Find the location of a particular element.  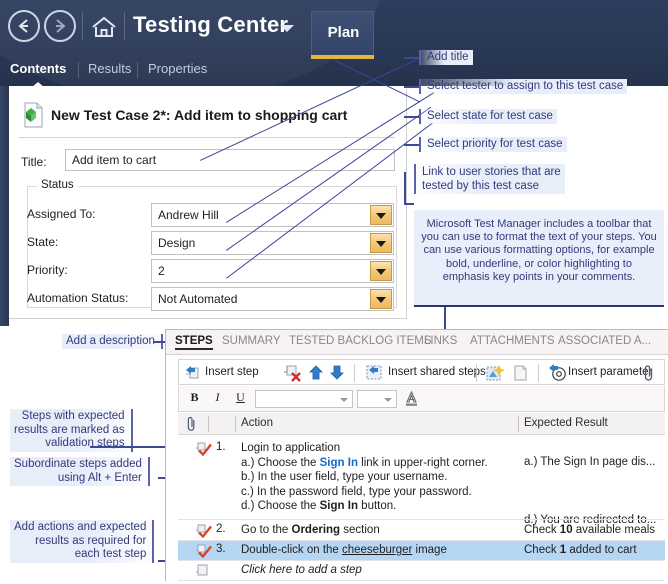

font-family-combobox is located at coordinates (304, 399).